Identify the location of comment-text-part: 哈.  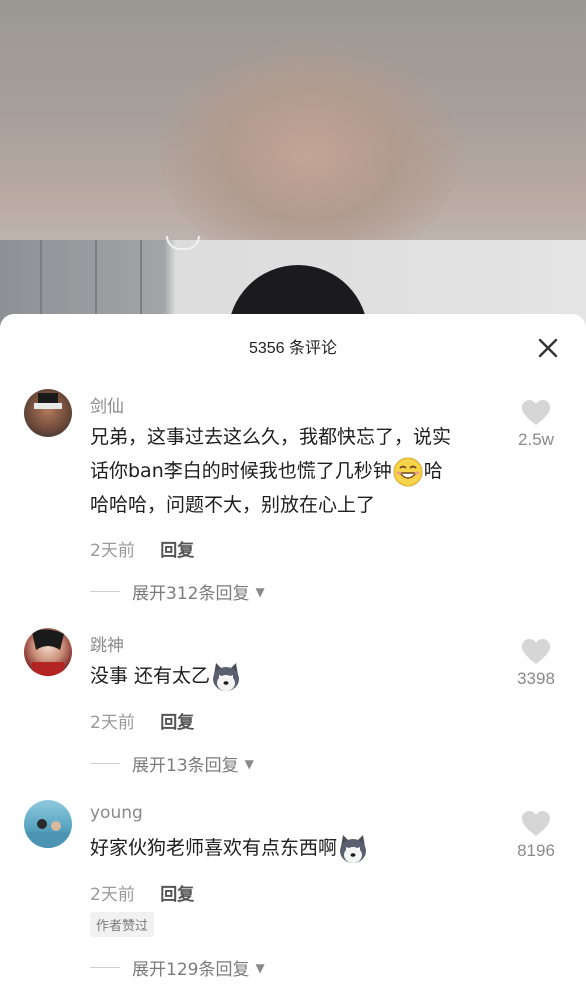
(433, 471).